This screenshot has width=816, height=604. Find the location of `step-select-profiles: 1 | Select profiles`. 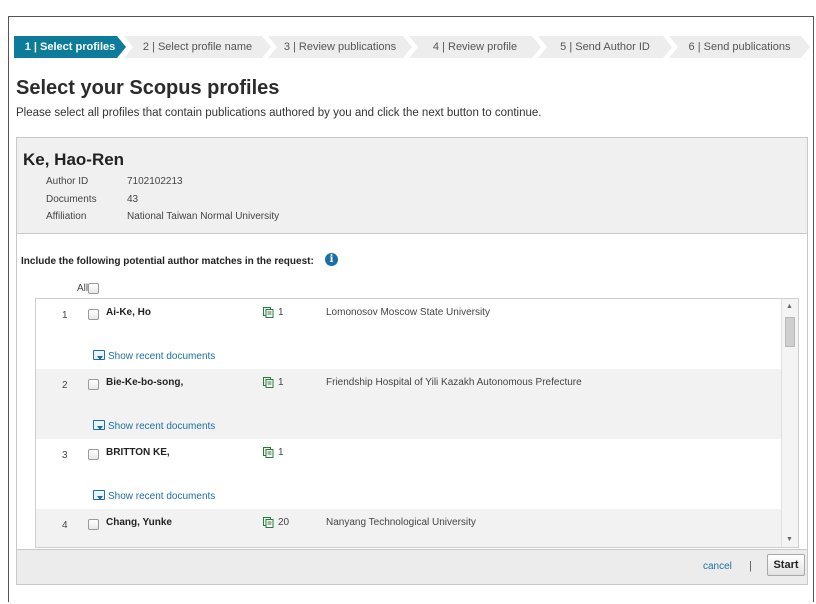

step-select-profiles: 1 | Select profiles is located at coordinates (70, 47).